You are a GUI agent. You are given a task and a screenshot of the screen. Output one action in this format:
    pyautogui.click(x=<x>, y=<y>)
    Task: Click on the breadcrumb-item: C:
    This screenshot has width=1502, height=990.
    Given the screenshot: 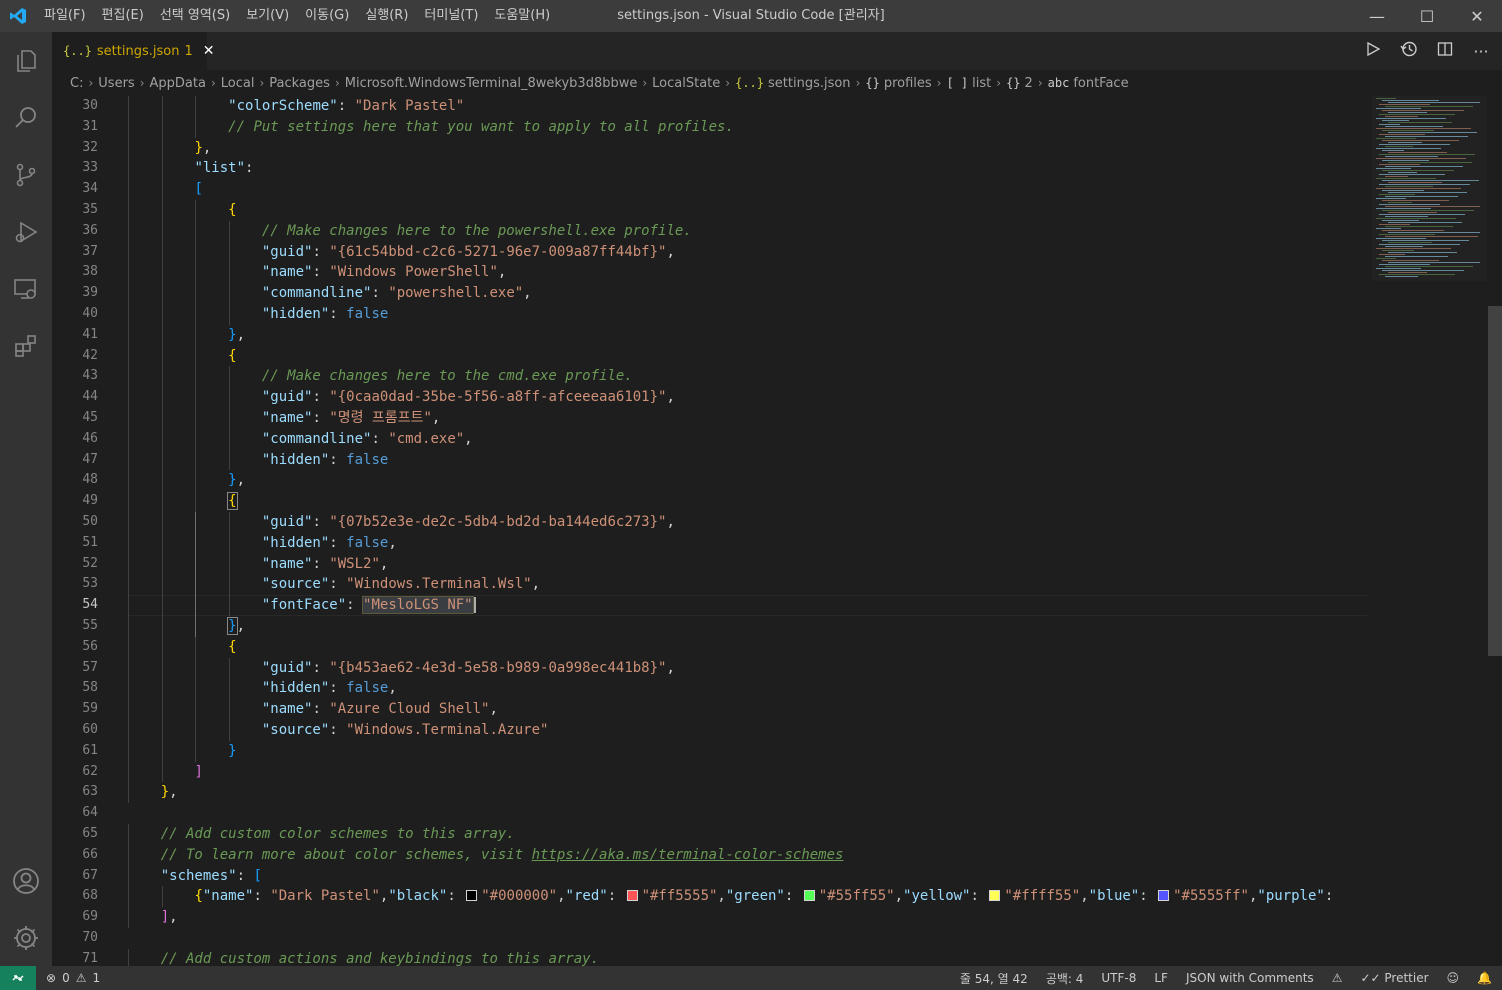 What is the action you would take?
    pyautogui.click(x=76, y=83)
    